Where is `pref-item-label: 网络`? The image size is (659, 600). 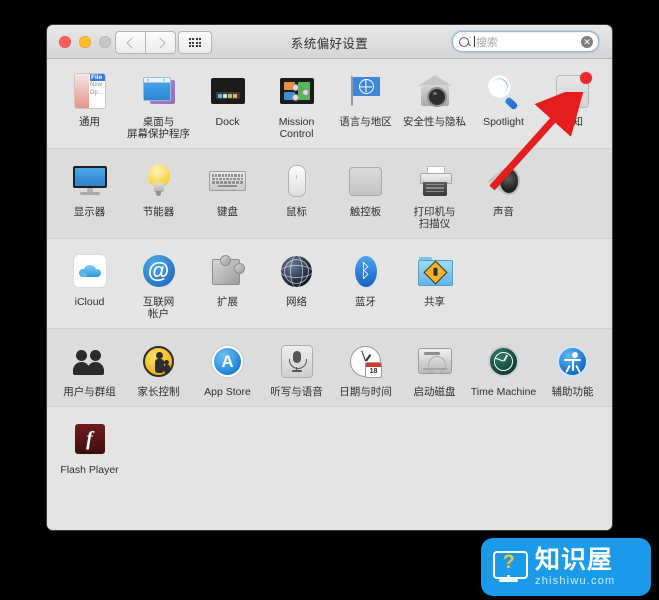 pref-item-label: 网络 is located at coordinates (296, 302).